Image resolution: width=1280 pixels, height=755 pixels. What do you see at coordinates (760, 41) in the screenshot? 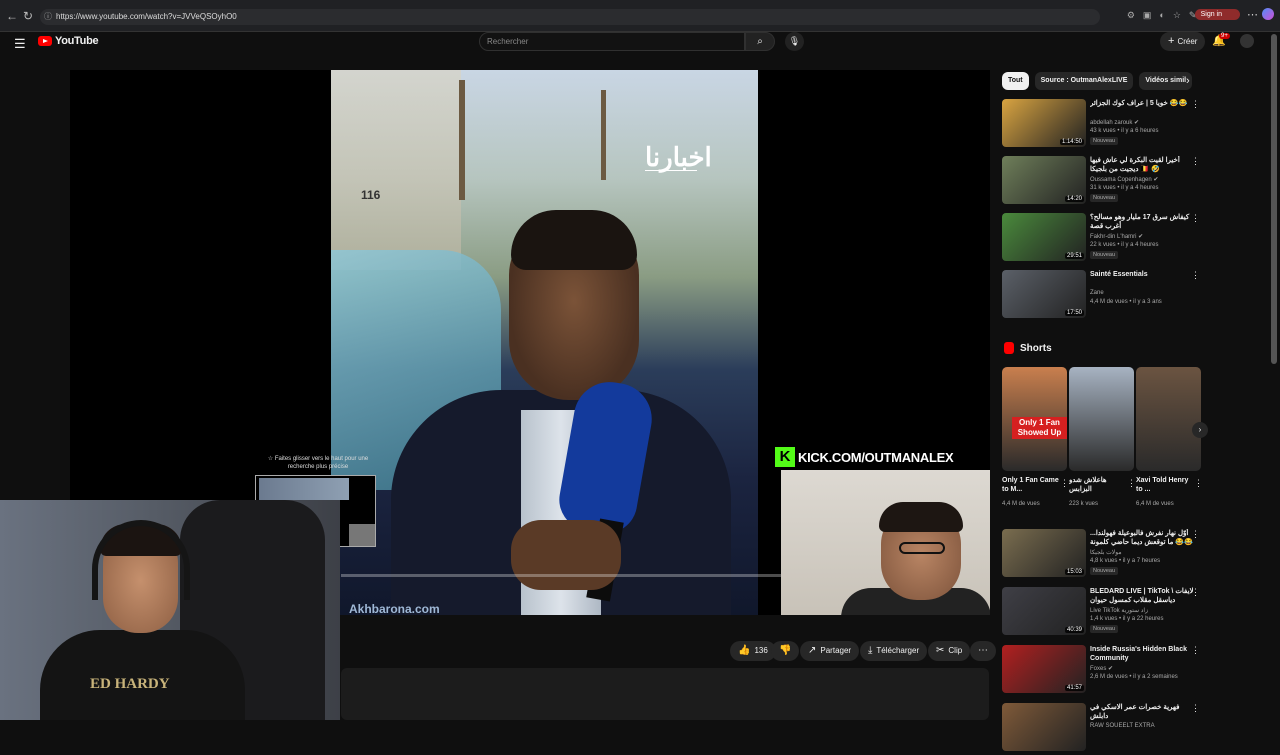
I see `search-button: ⌕` at bounding box center [760, 41].